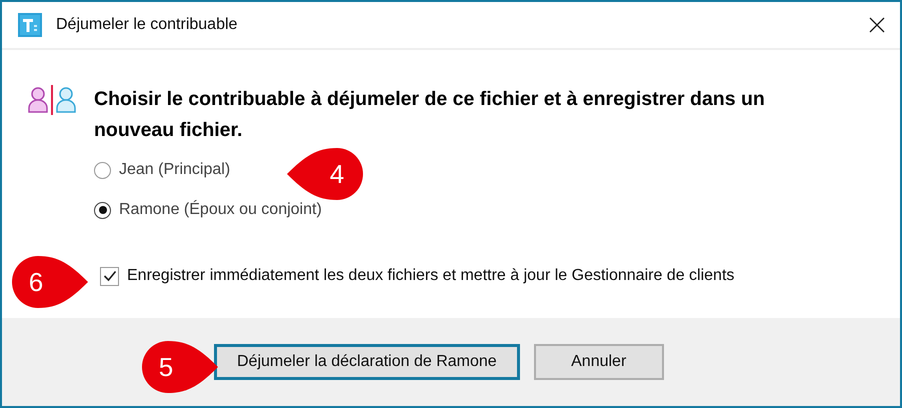 This screenshot has height=408, width=902. I want to click on save-checkbox, so click(109, 276).